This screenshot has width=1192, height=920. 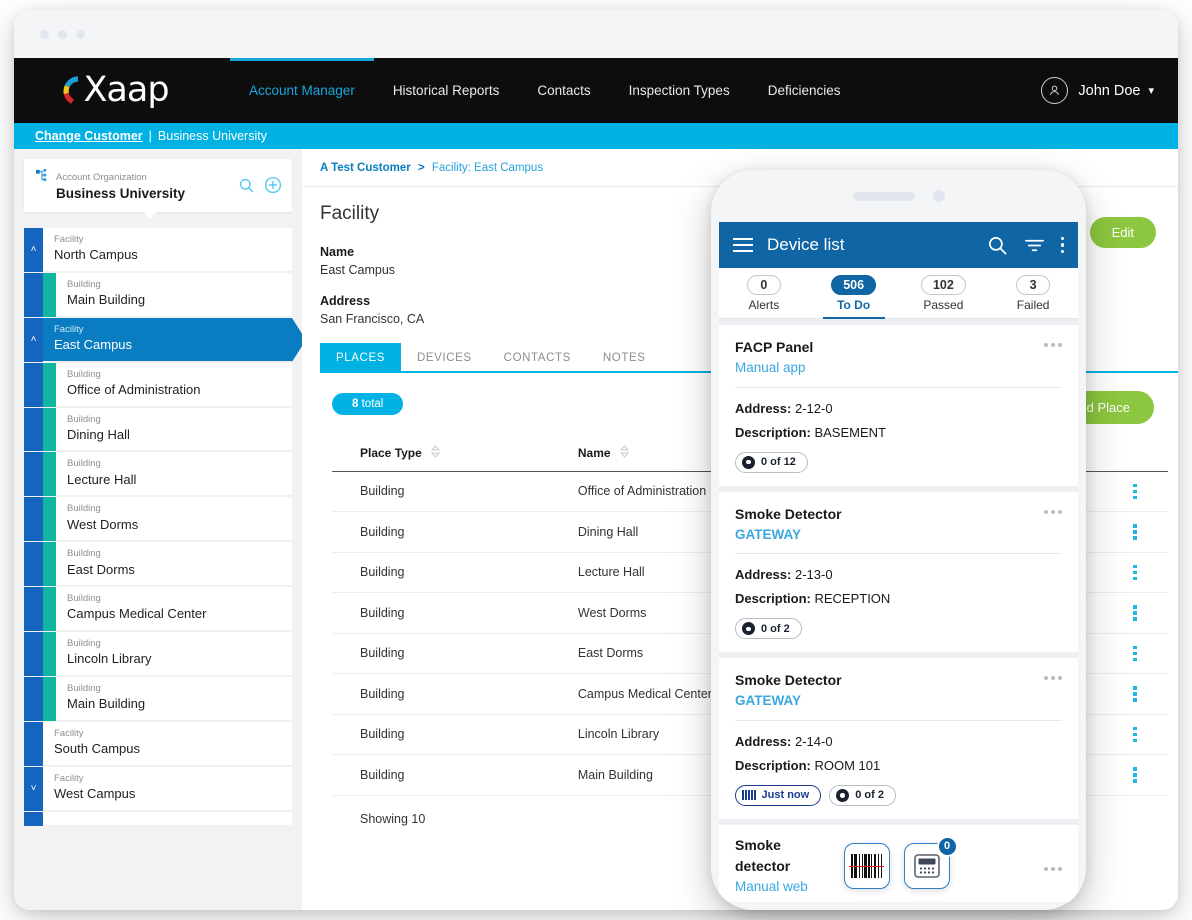 What do you see at coordinates (743, 245) in the screenshot?
I see `hamburger-icon` at bounding box center [743, 245].